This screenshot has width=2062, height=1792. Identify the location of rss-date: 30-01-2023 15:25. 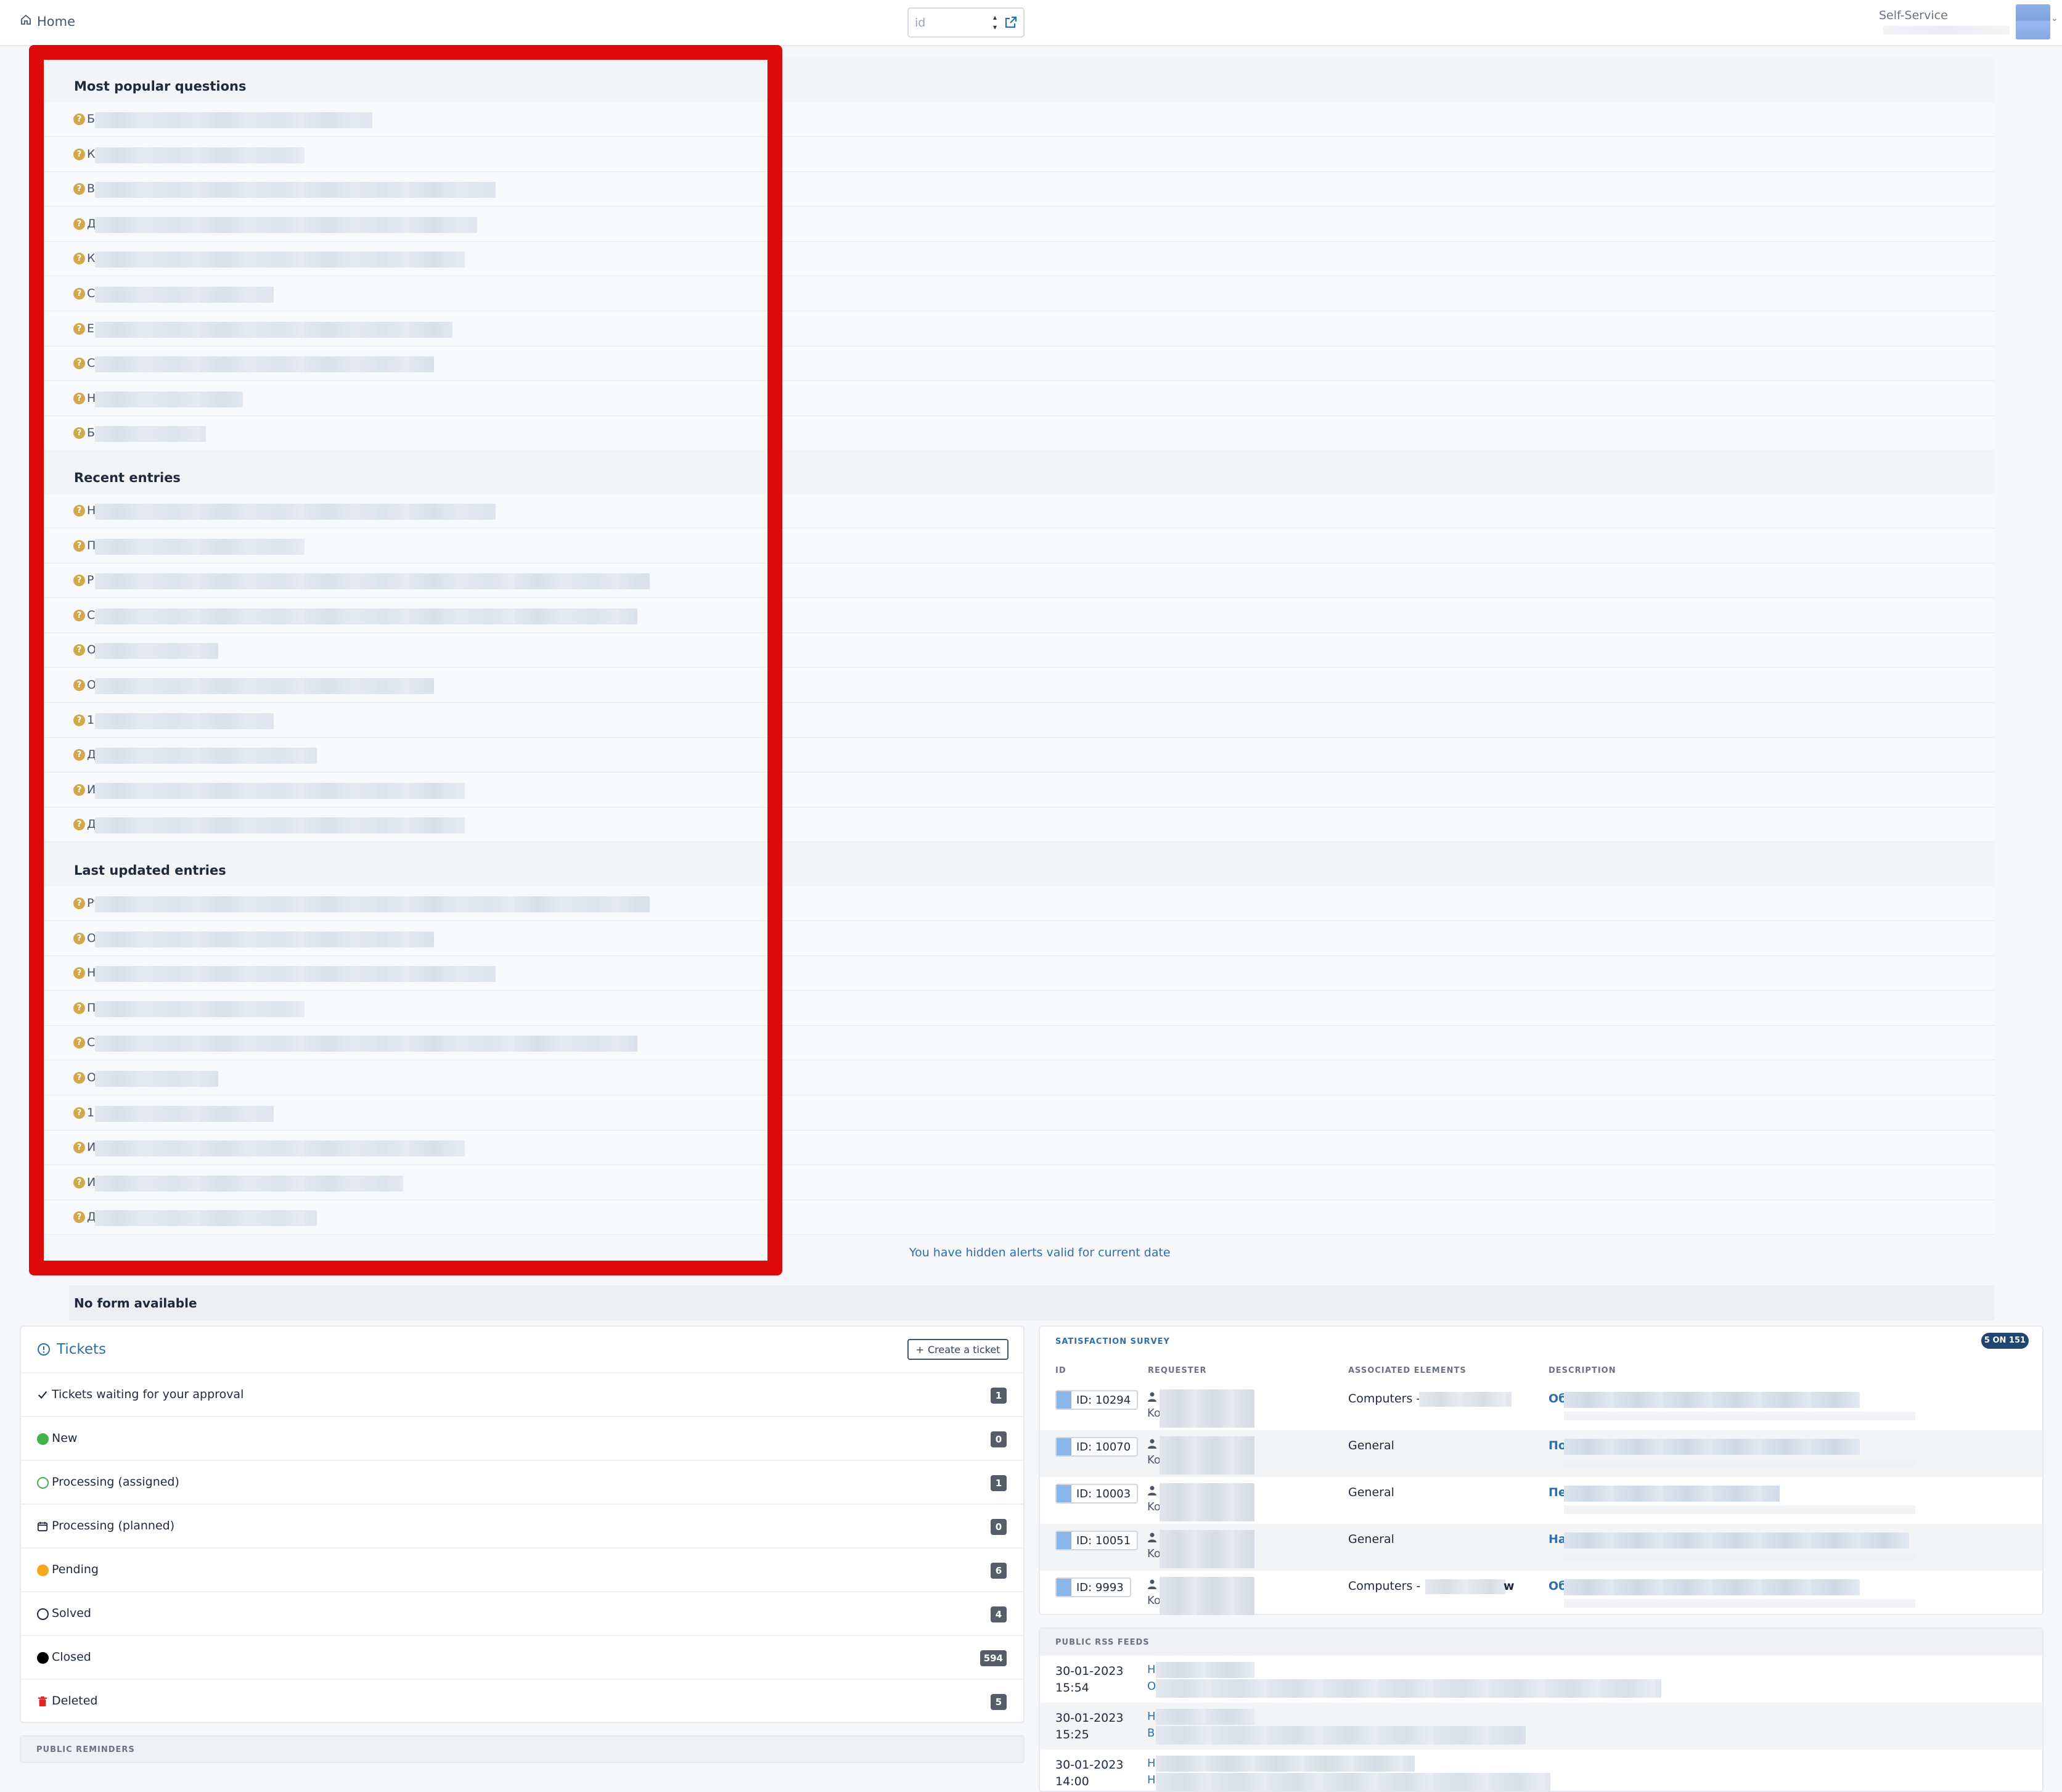
(1089, 1726).